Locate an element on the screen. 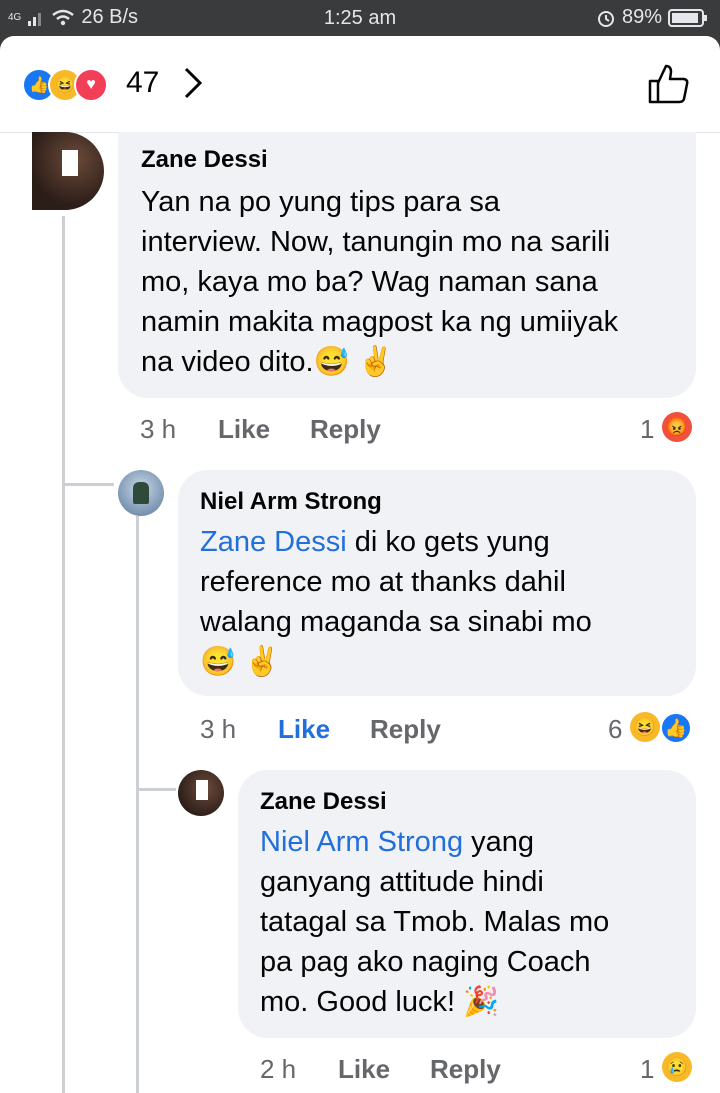 Image resolution: width=720 pixels, height=1093 pixels. chevron-right-icon is located at coordinates (193, 83).